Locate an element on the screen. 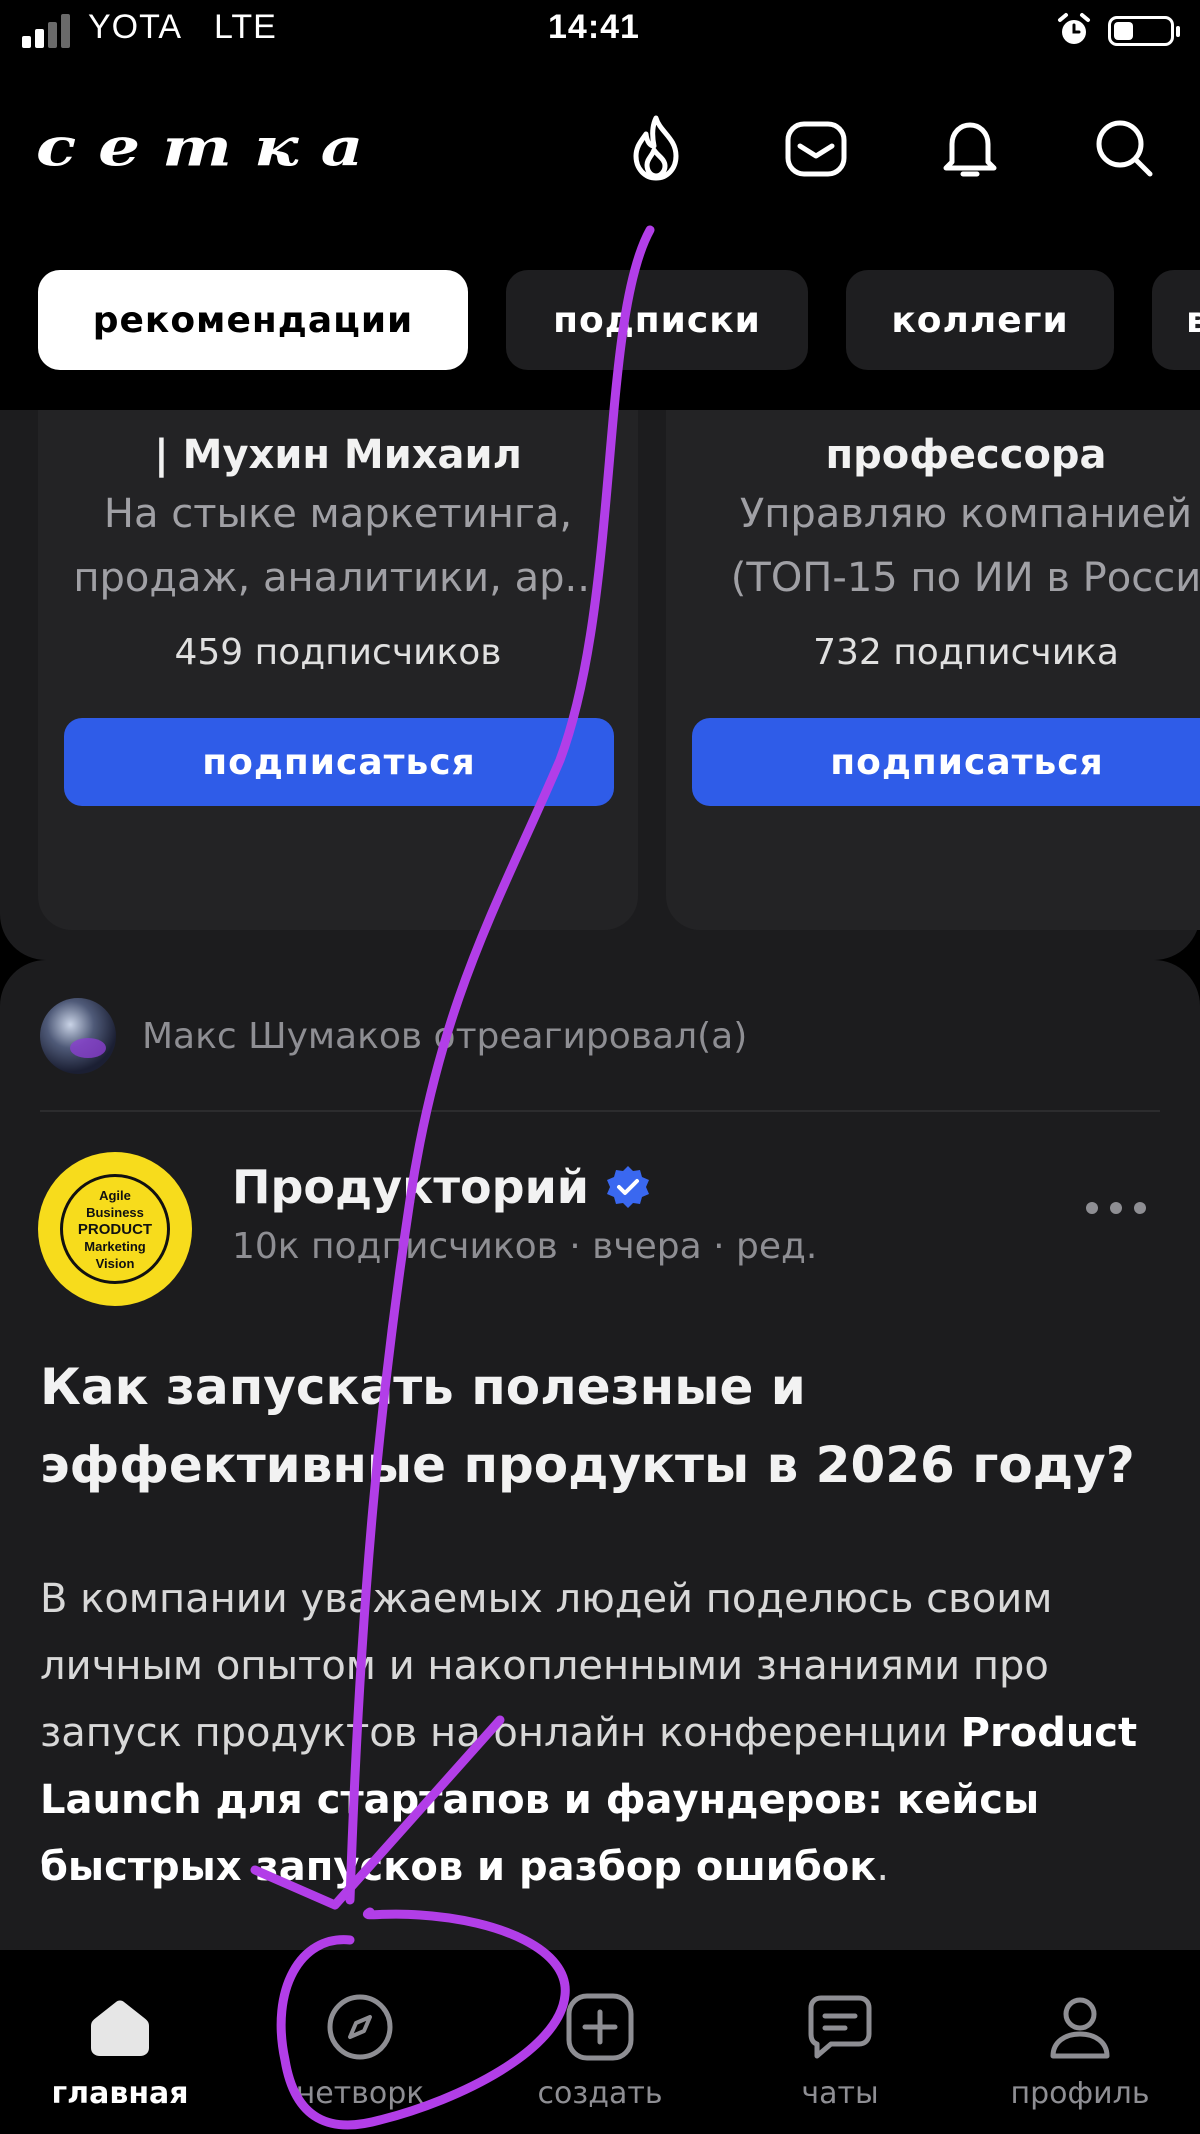 Image resolution: width=1200 pixels, height=2134 pixels. network-type: LTE is located at coordinates (245, 27).